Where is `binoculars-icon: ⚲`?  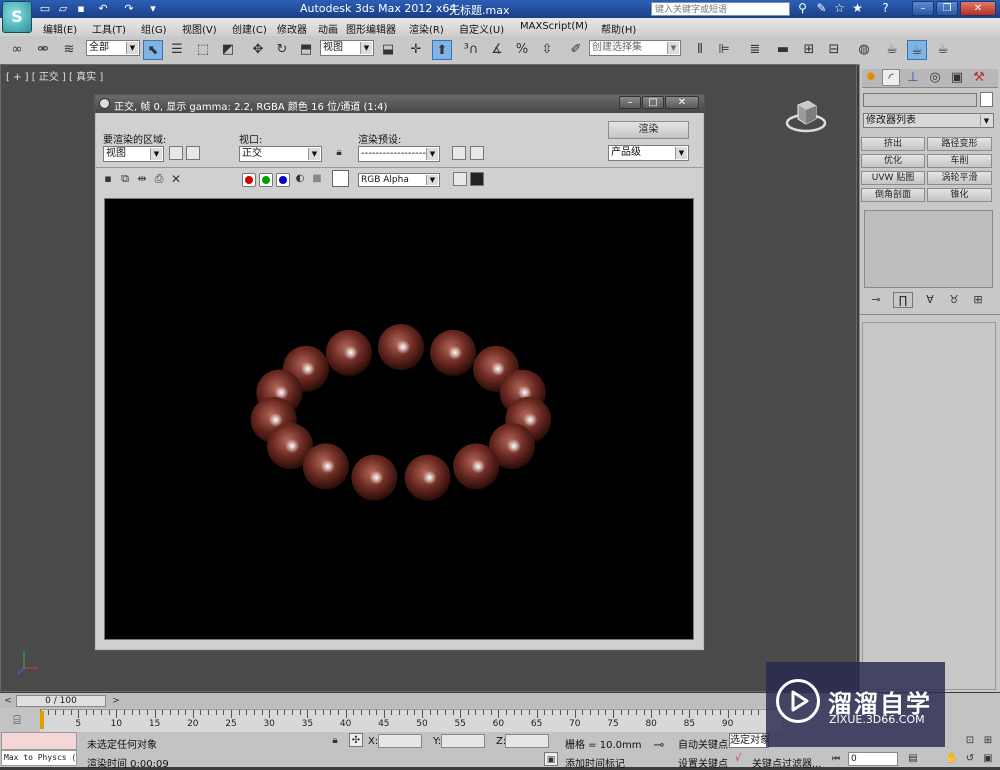
binoculars-icon: ⚲ is located at coordinates (802, 8).